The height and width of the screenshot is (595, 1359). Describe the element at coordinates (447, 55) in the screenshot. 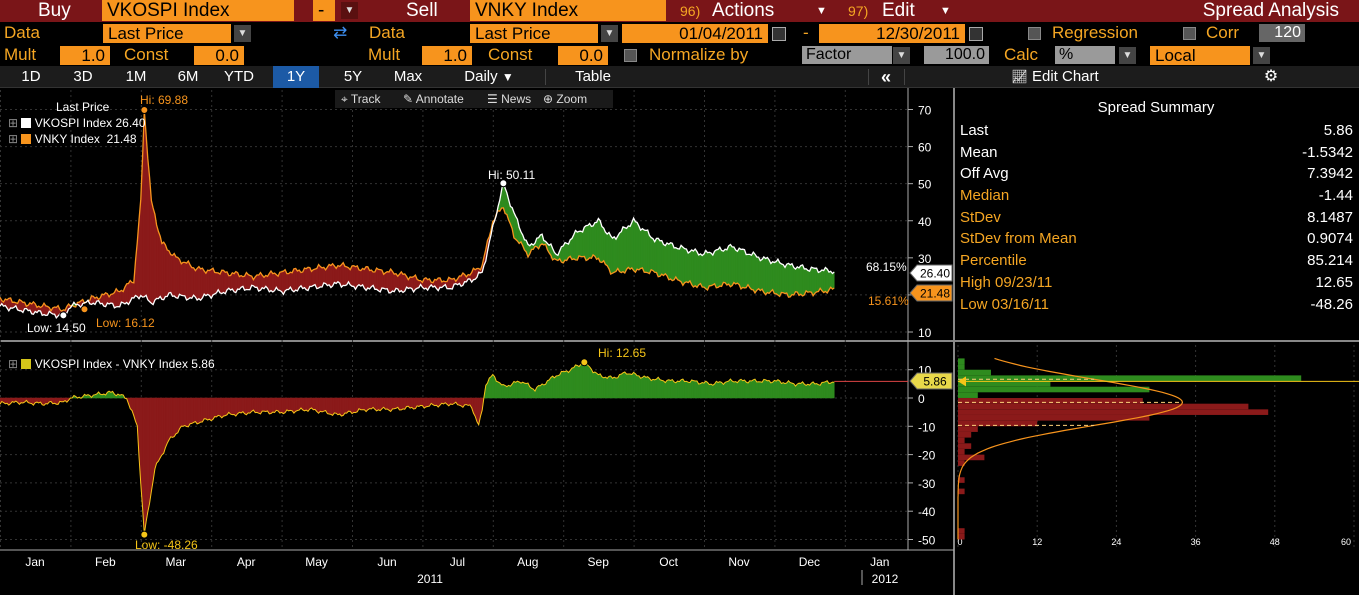

I see `sell-mult-field: 1.0` at that location.